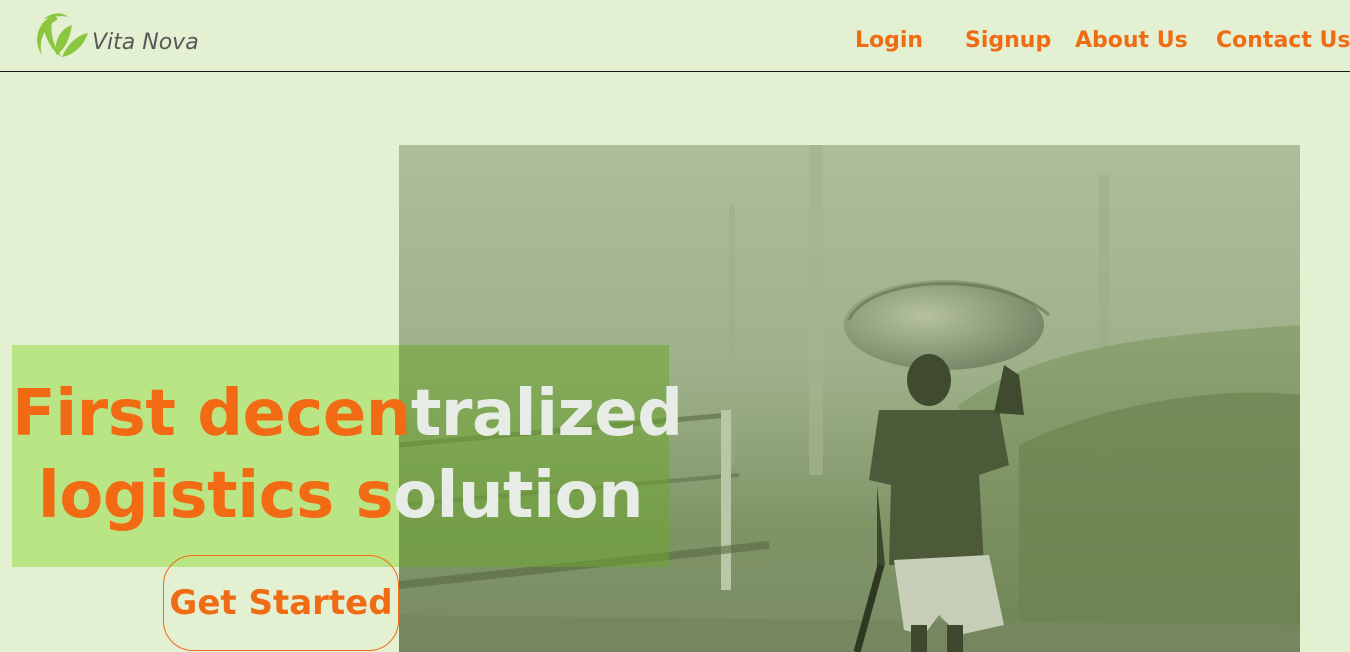 Image resolution: width=1350 pixels, height=652 pixels. I want to click on nav-about-link: About Us, so click(1131, 40).